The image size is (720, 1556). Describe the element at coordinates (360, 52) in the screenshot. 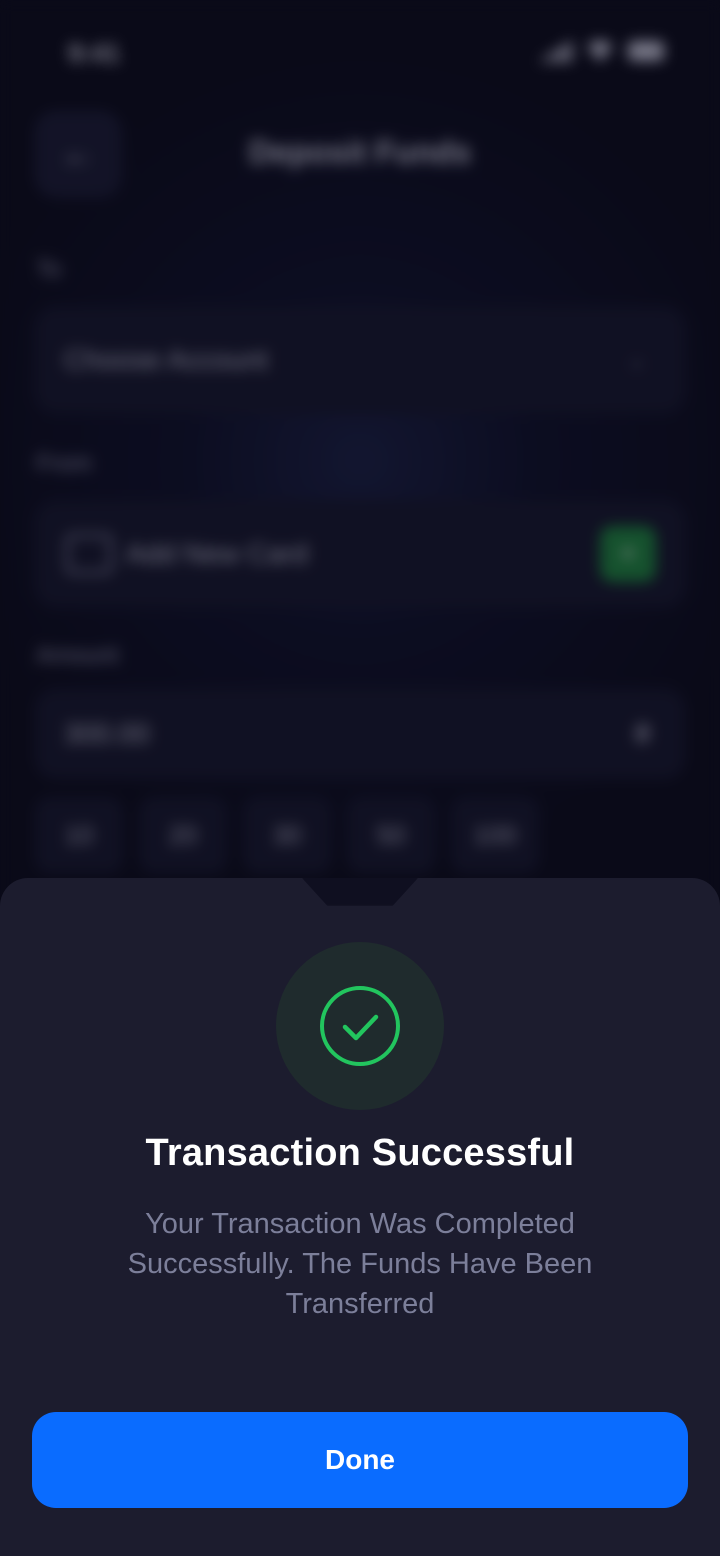

I see `status-bar: 9:41` at that location.